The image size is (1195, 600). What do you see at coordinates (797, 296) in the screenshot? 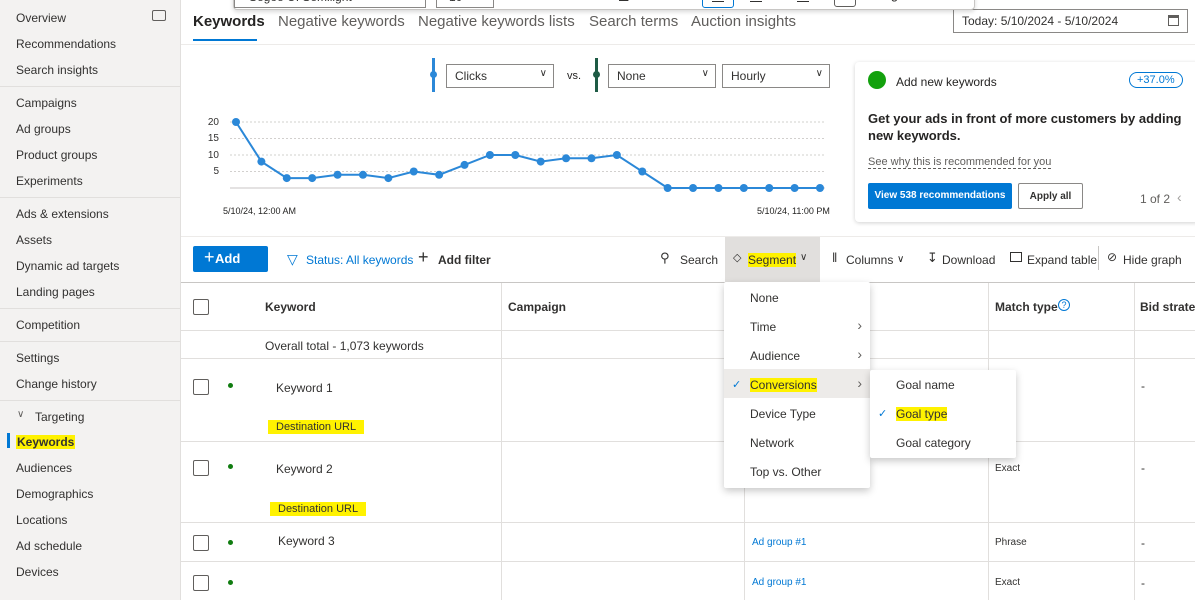
I see `menu-item-none: None` at bounding box center [797, 296].